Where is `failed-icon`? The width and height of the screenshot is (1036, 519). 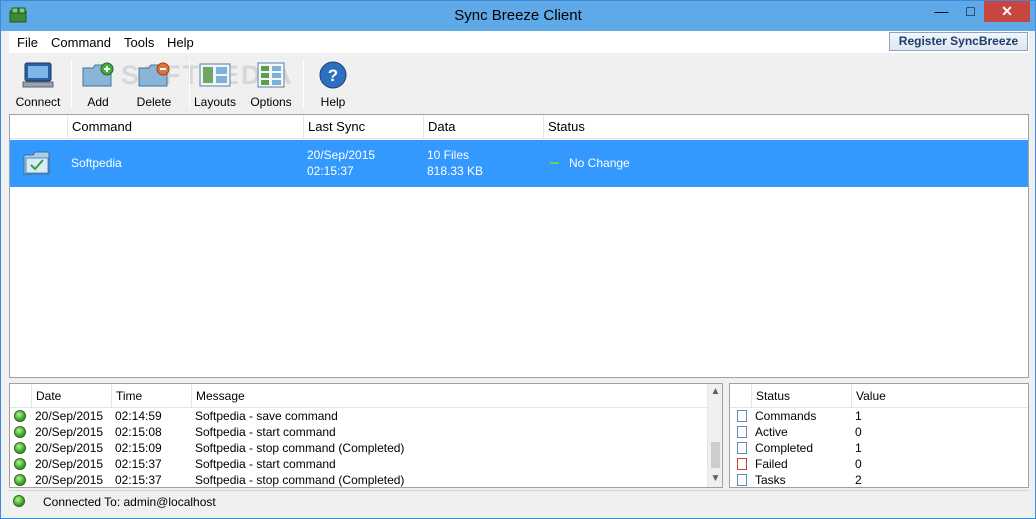 failed-icon is located at coordinates (742, 464).